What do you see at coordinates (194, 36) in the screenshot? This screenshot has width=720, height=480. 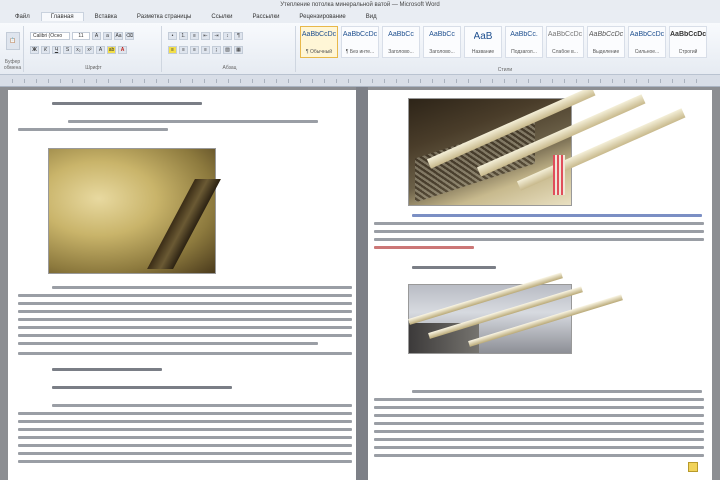 I see `multilevel-list-icon: ≡` at bounding box center [194, 36].